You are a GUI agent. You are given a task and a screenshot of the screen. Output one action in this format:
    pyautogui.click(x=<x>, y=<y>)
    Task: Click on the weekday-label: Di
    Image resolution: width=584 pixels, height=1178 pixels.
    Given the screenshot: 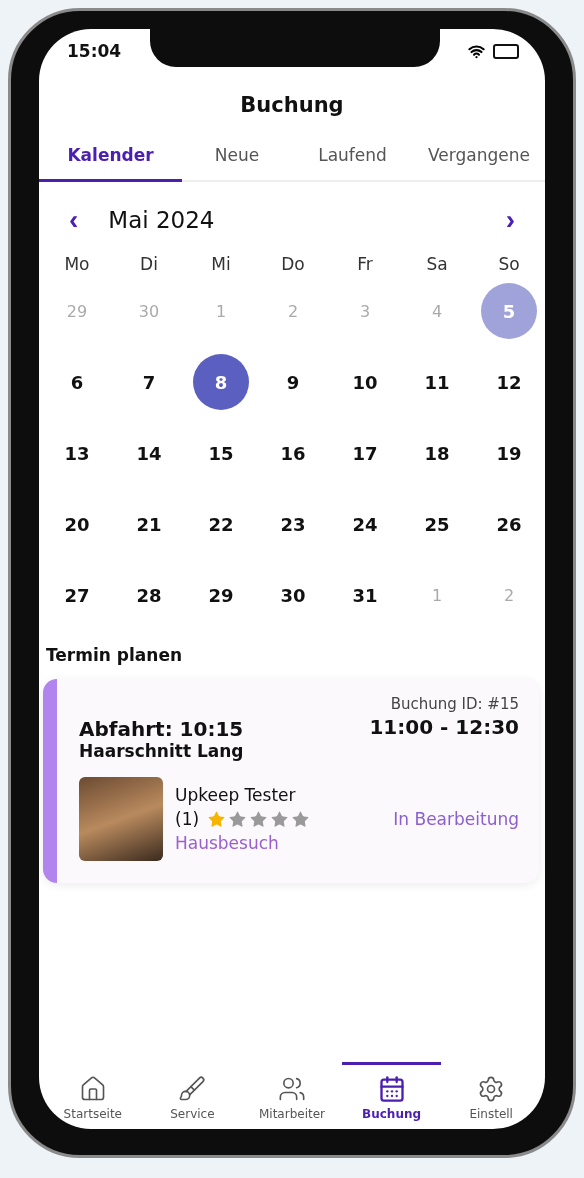 What is the action you would take?
    pyautogui.click(x=149, y=264)
    